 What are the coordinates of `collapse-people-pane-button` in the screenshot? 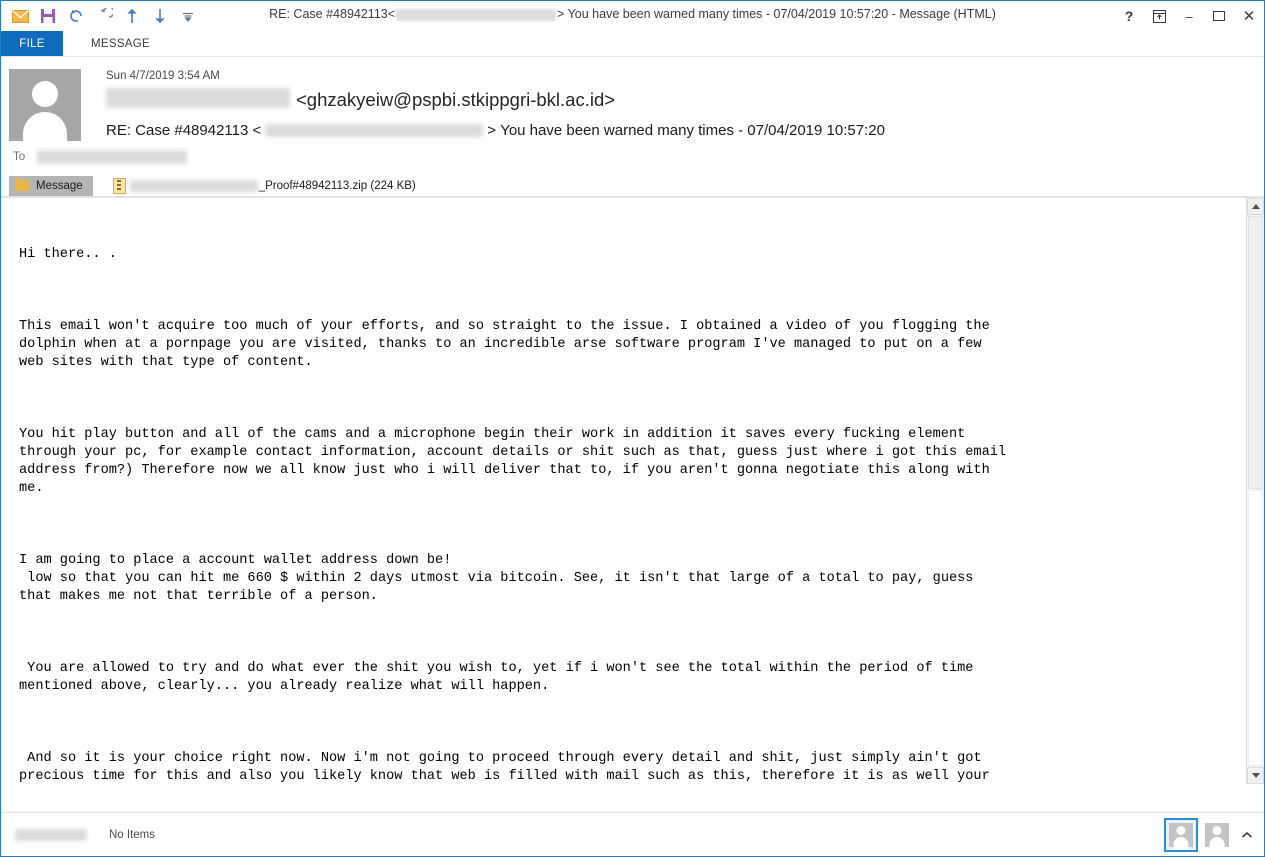 It's located at (1247, 835).